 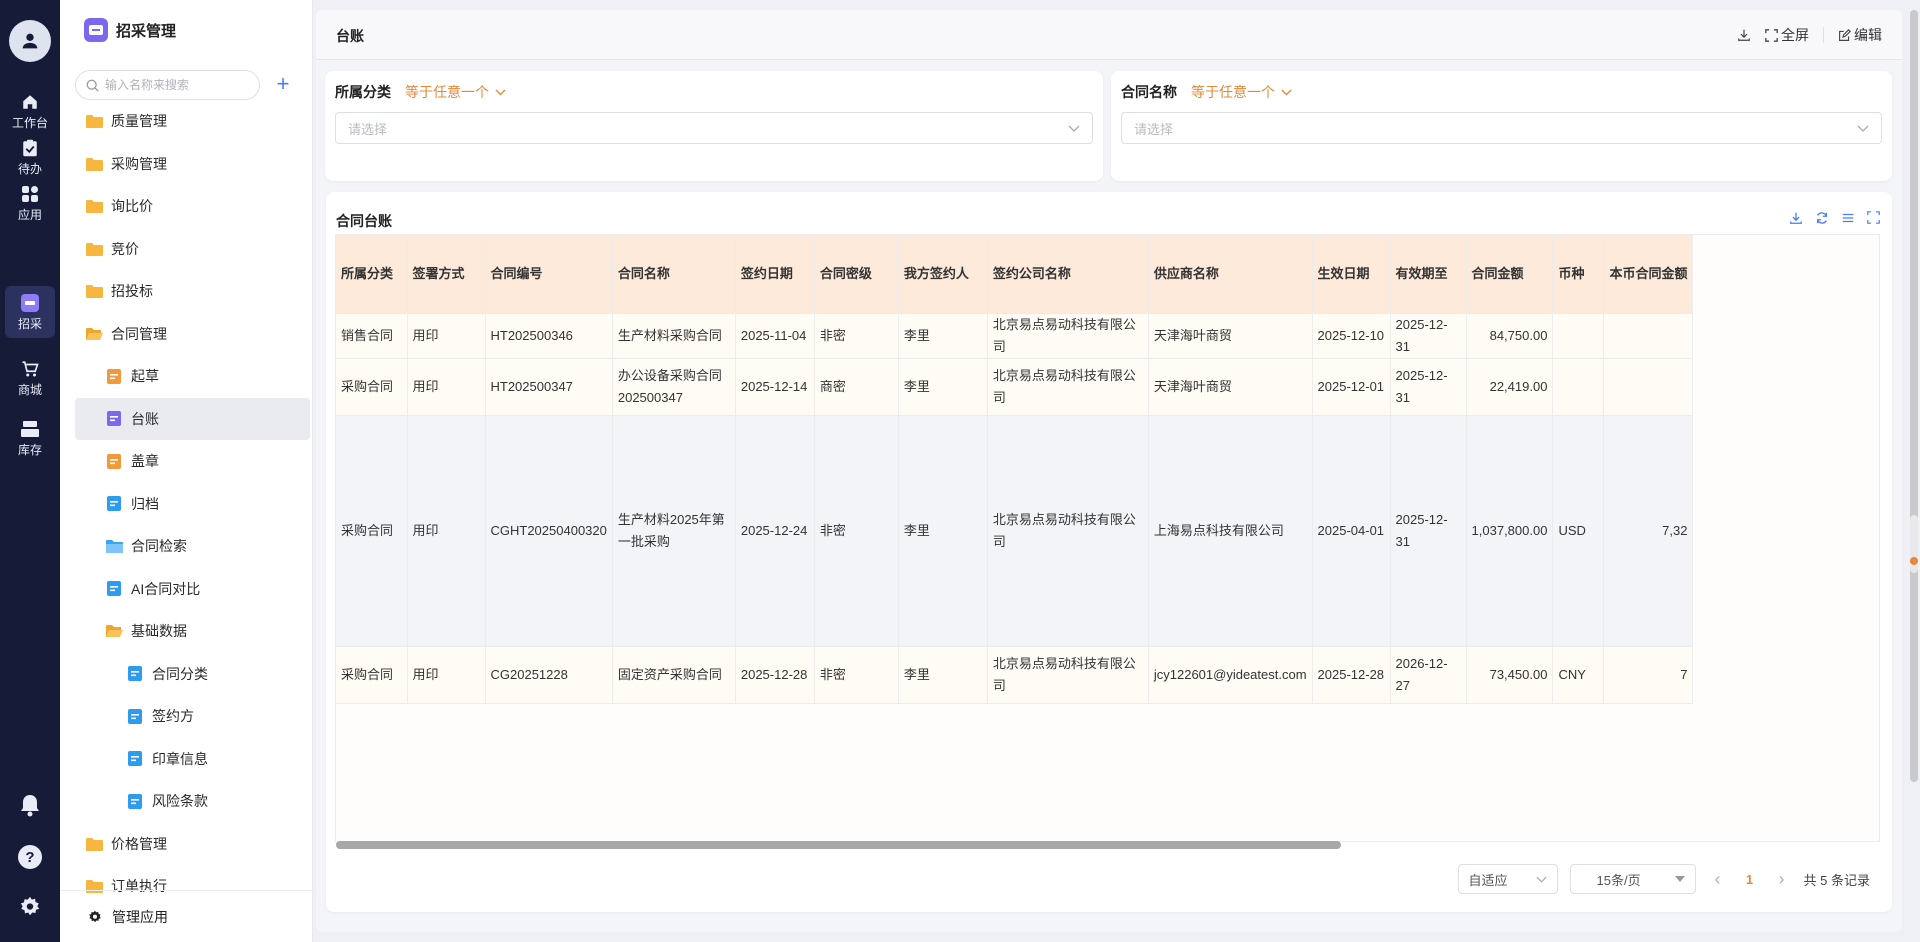 I want to click on table-cell: 2025-04-01, so click(x=1351, y=531).